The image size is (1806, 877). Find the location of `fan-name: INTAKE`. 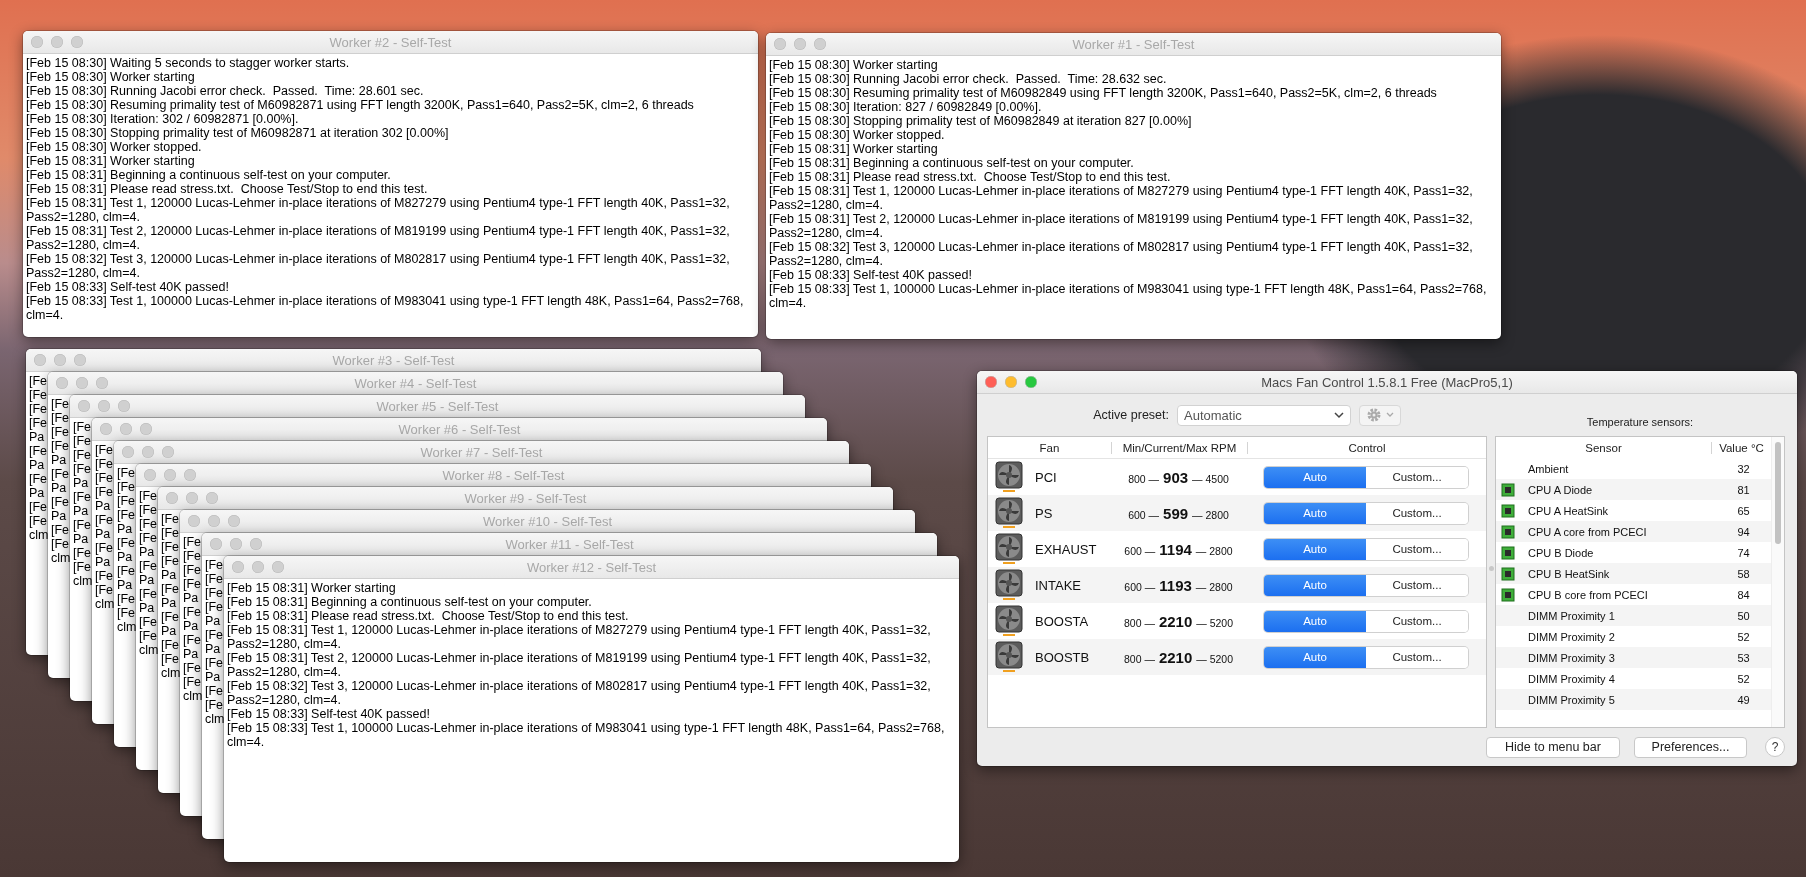

fan-name: INTAKE is located at coordinates (1058, 585).